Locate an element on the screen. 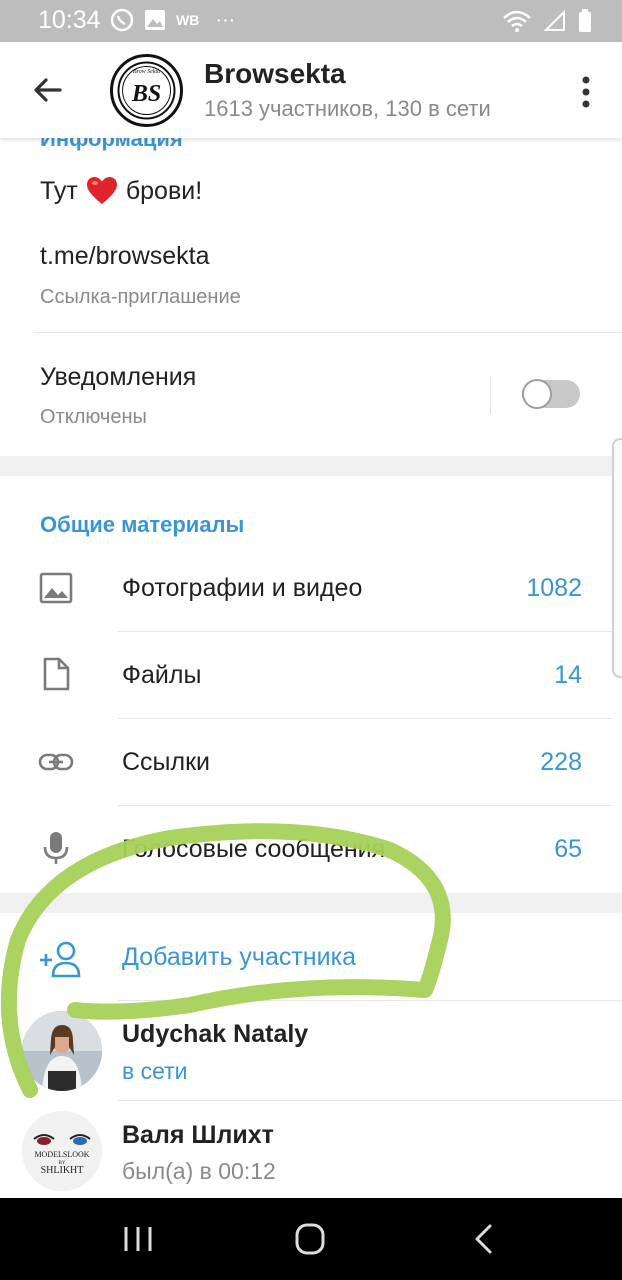  back-arrow-icon is located at coordinates (48, 90).